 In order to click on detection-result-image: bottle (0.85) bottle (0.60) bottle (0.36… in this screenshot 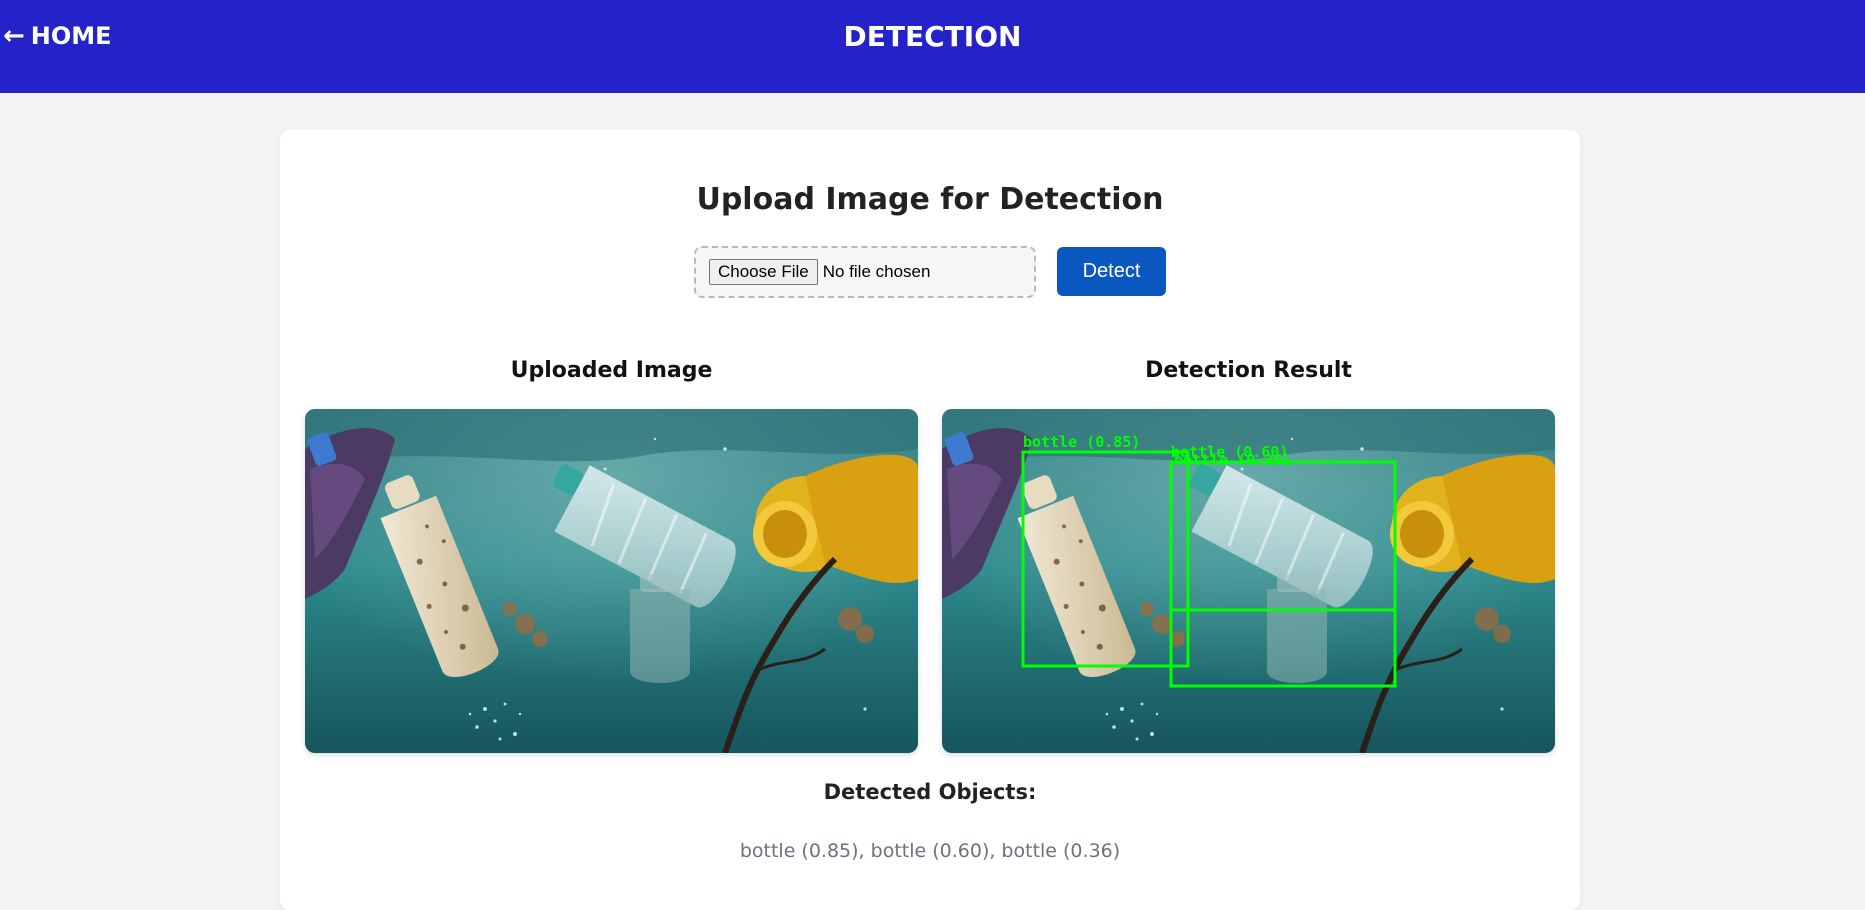, I will do `click(1248, 581)`.